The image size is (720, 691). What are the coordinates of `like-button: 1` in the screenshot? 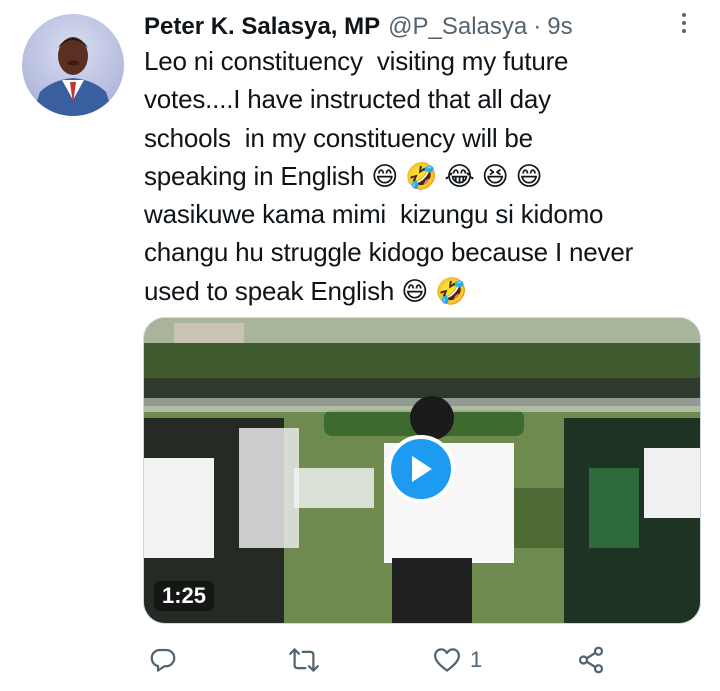 It's located at (457, 660).